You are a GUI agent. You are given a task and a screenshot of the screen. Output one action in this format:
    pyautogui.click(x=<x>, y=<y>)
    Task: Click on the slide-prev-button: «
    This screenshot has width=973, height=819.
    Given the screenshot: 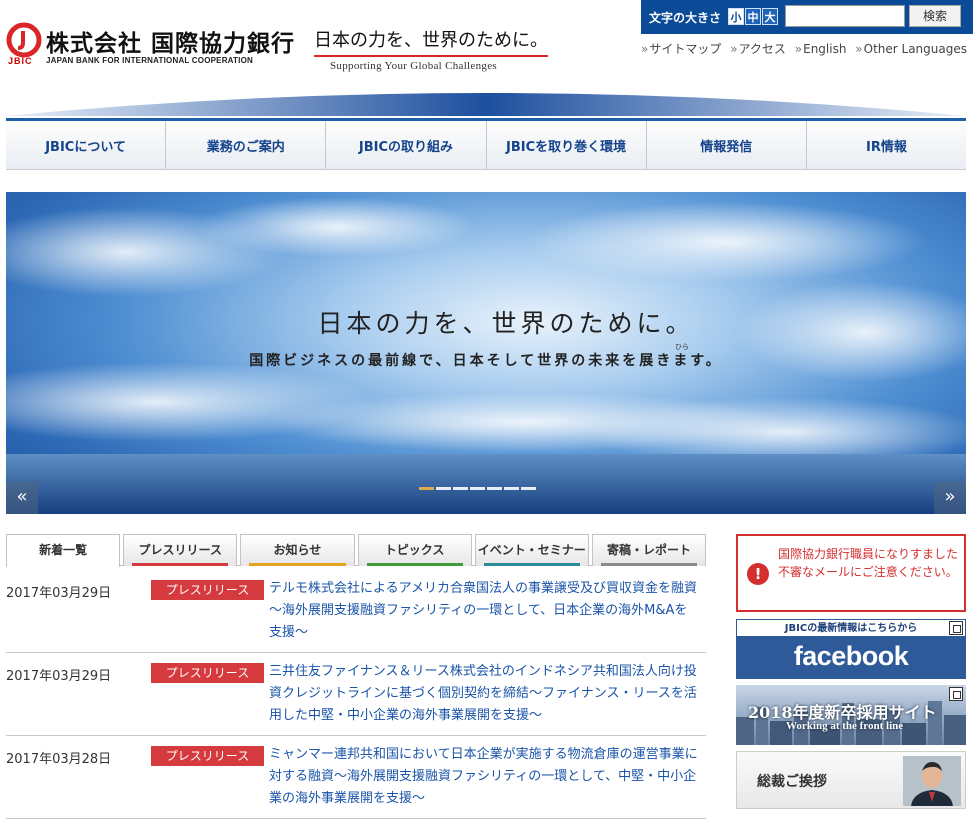 What is the action you would take?
    pyautogui.click(x=22, y=498)
    